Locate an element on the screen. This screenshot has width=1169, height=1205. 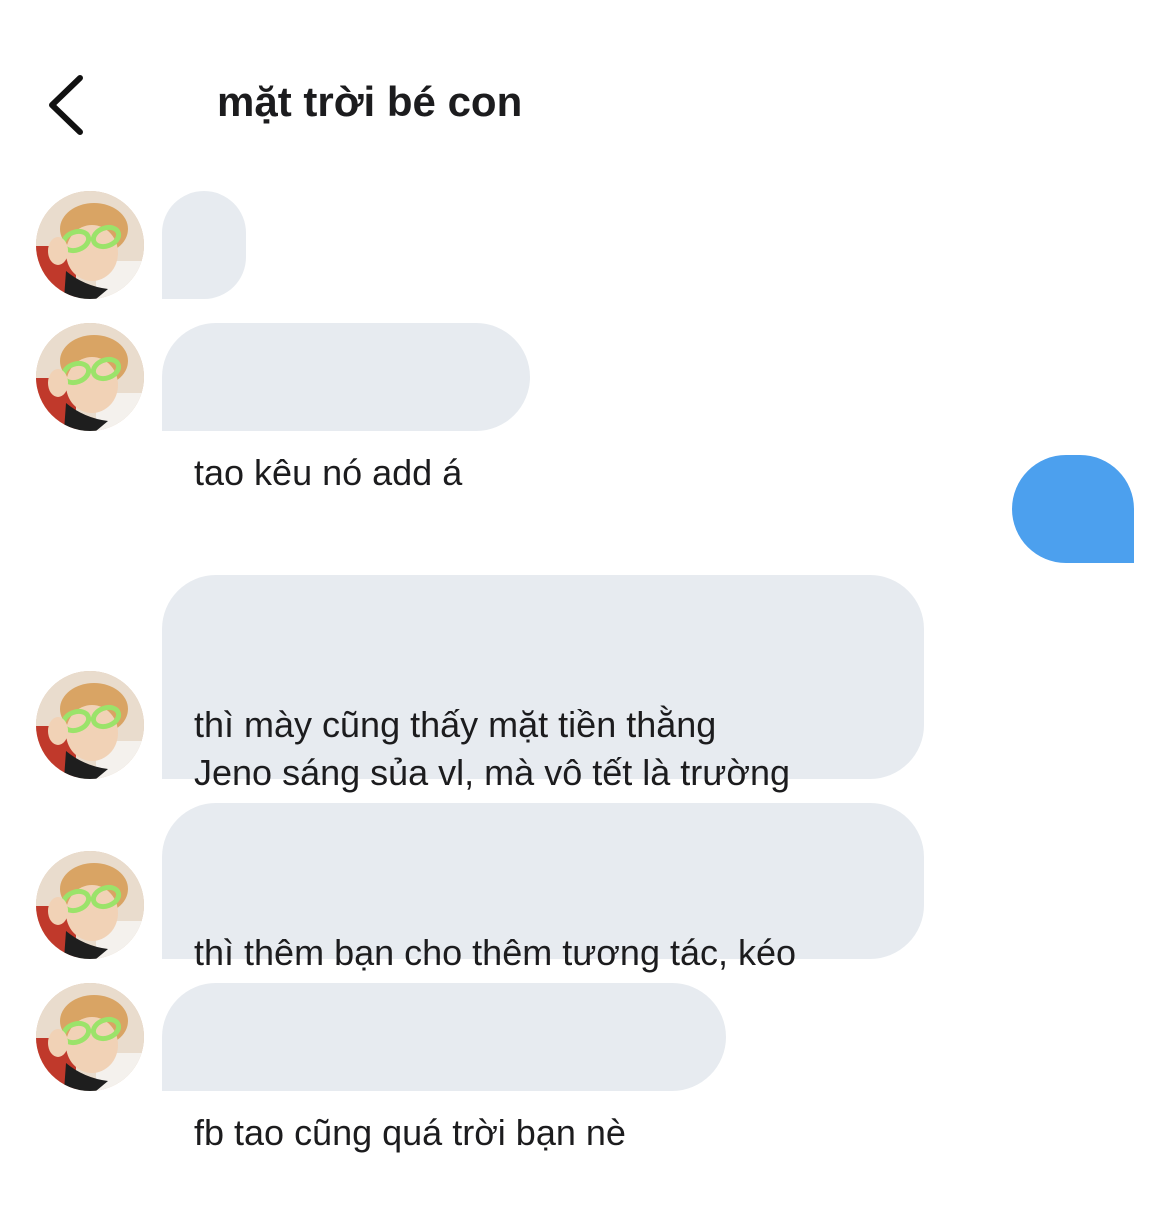
chevron-left-icon is located at coordinates (66, 105).